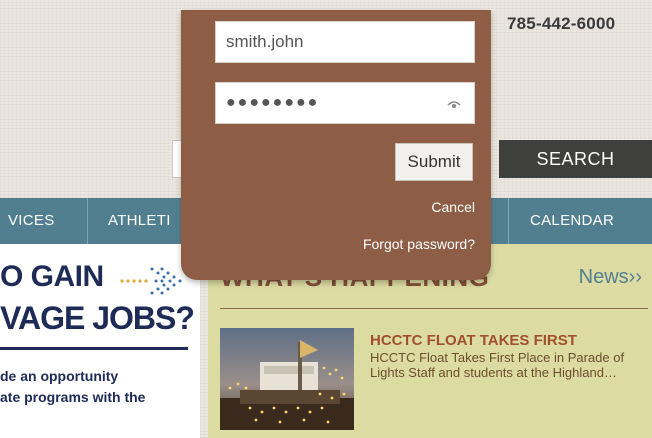  I want to click on username-field: smith.john, so click(345, 42).